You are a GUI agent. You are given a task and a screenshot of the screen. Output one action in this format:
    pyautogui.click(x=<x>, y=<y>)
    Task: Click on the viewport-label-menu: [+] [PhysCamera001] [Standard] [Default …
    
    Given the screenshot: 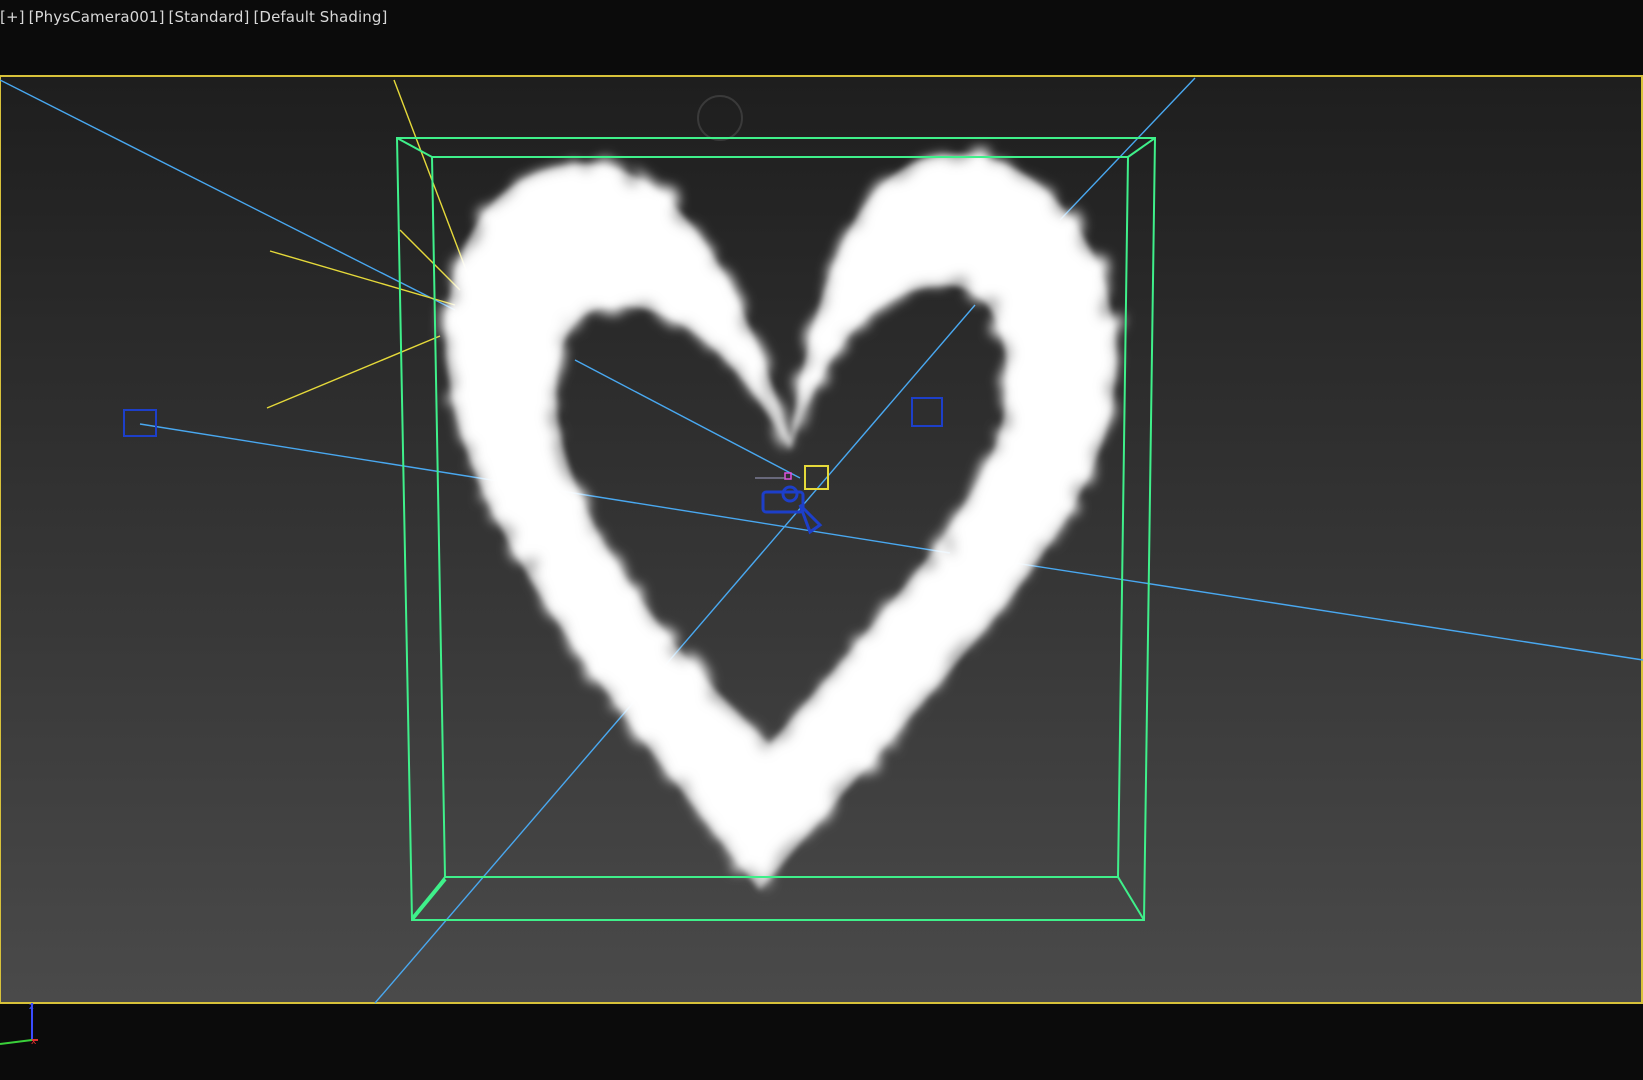 What is the action you would take?
    pyautogui.click(x=193, y=17)
    